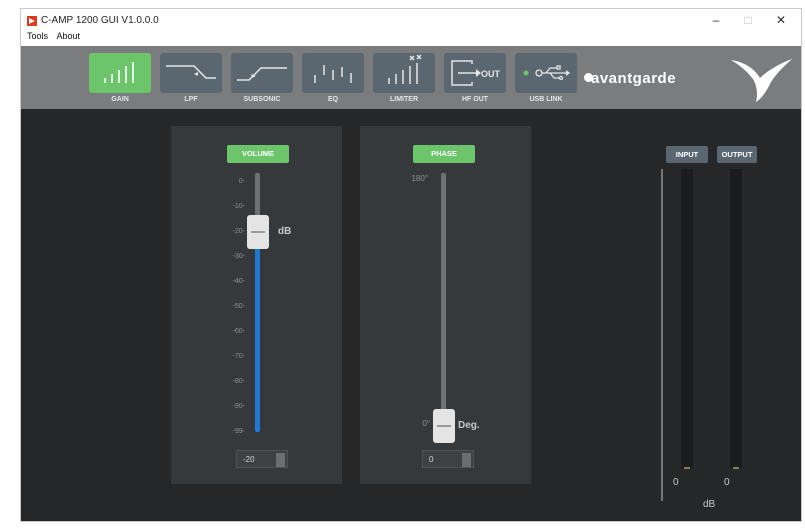 Image resolution: width=805 pixels, height=530 pixels. I want to click on subsonic-icon, so click(262, 74).